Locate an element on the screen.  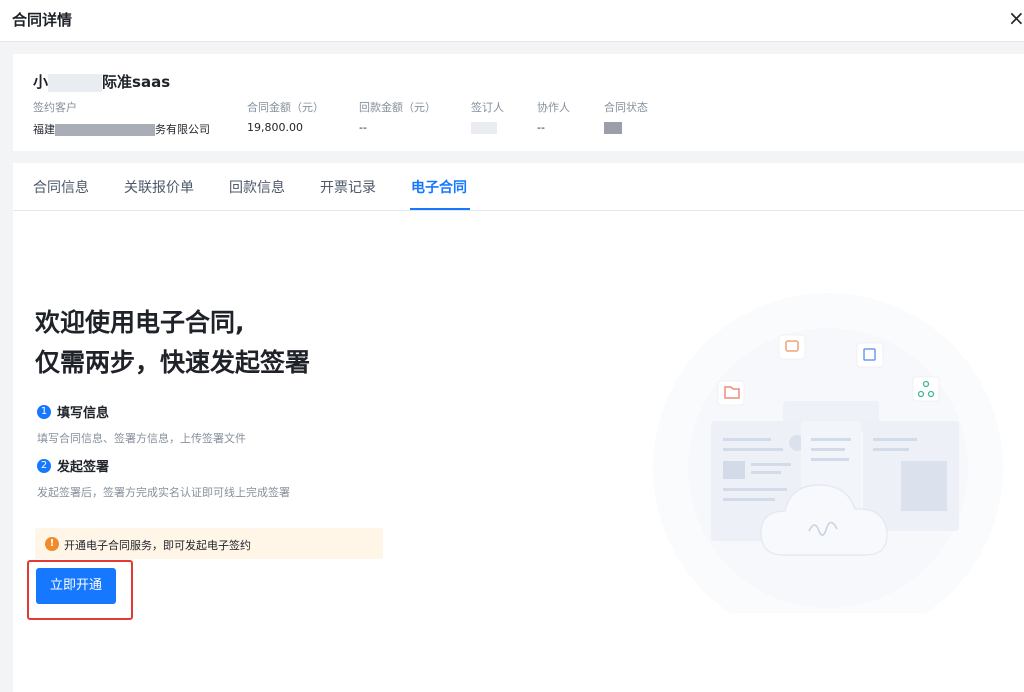
field-label: 回款金额（元） is located at coordinates (397, 107).